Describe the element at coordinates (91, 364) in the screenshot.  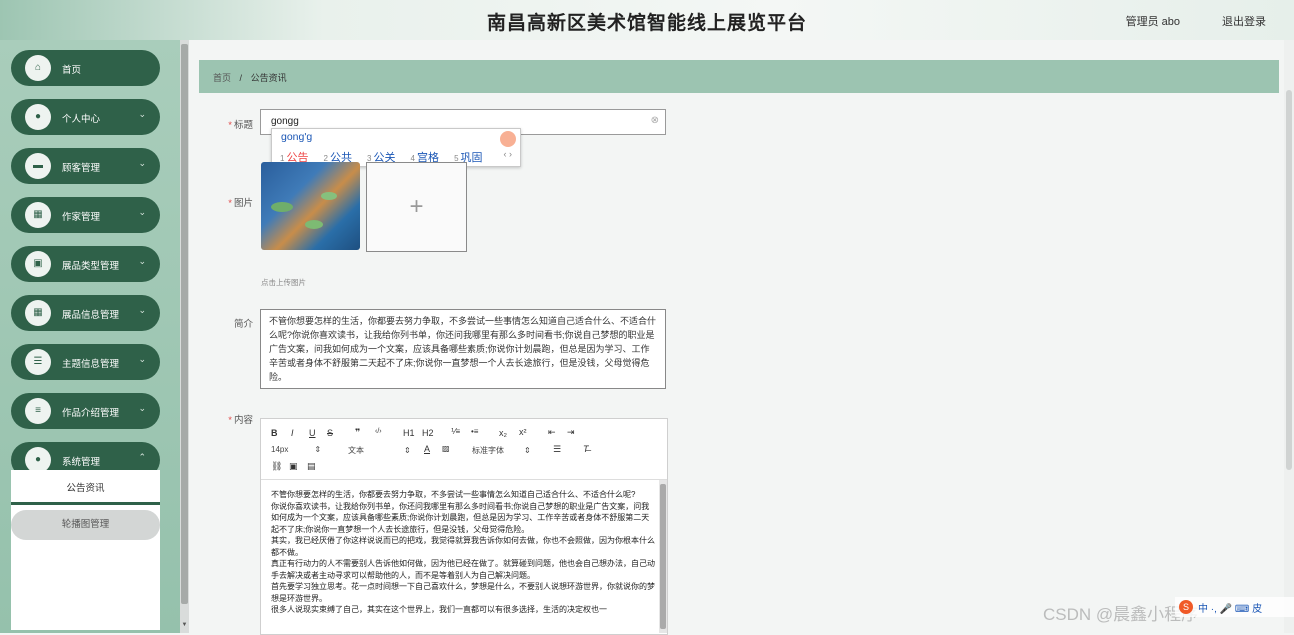
I see `sidebar-item-label: 主题信息管理` at that location.